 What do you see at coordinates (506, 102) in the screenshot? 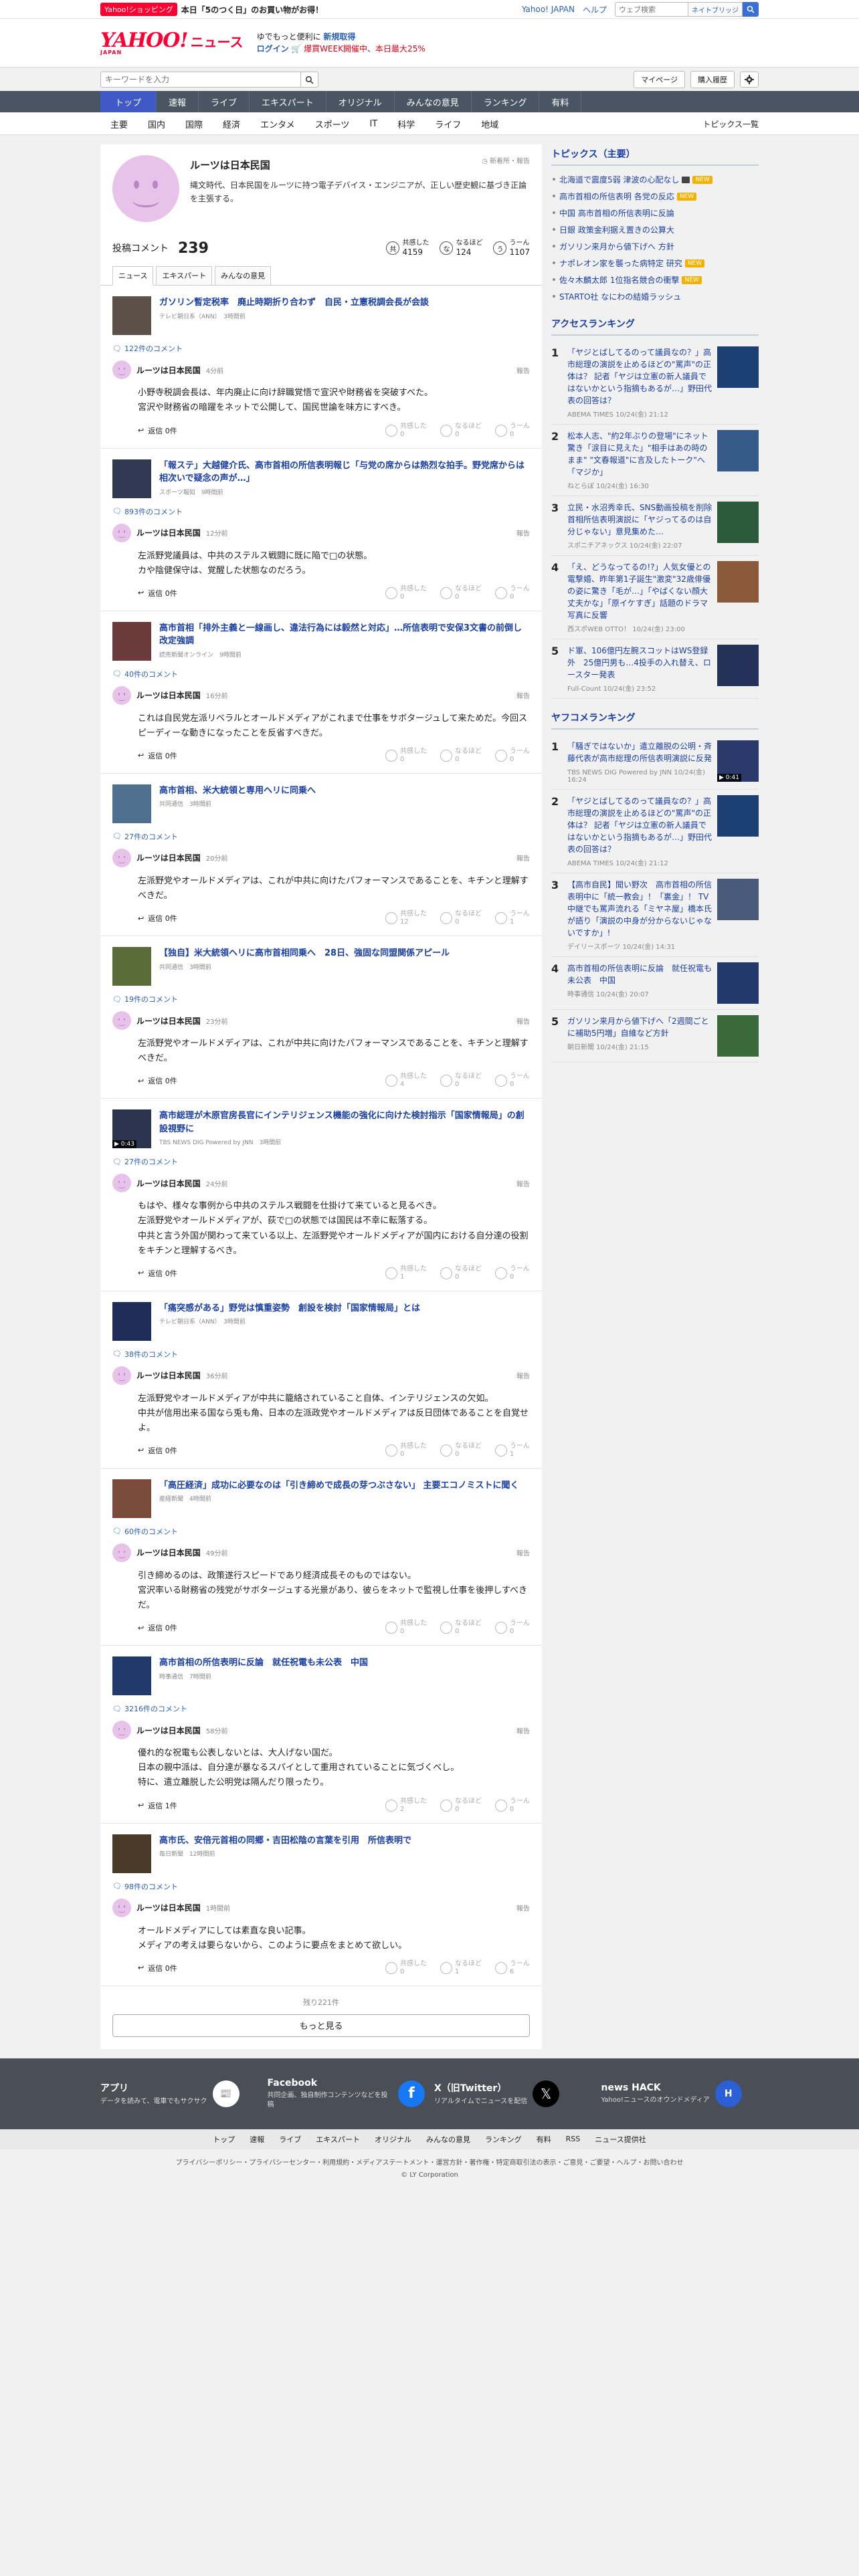
I see `nav-ranking: ランキング` at bounding box center [506, 102].